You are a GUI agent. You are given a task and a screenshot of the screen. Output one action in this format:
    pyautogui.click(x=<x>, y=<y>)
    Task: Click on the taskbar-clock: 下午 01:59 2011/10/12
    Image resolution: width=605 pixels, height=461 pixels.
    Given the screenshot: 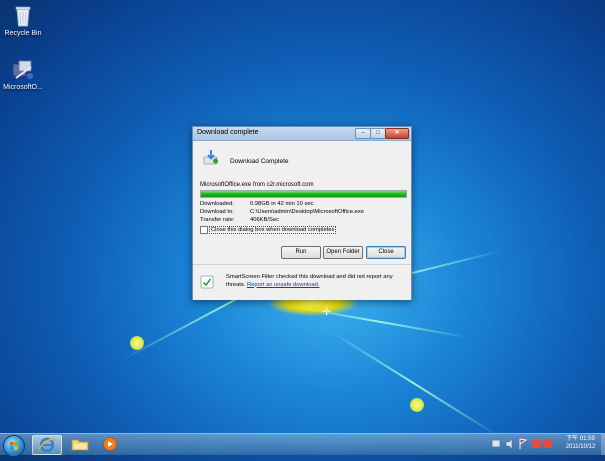 What is the action you would take?
    pyautogui.click(x=580, y=443)
    